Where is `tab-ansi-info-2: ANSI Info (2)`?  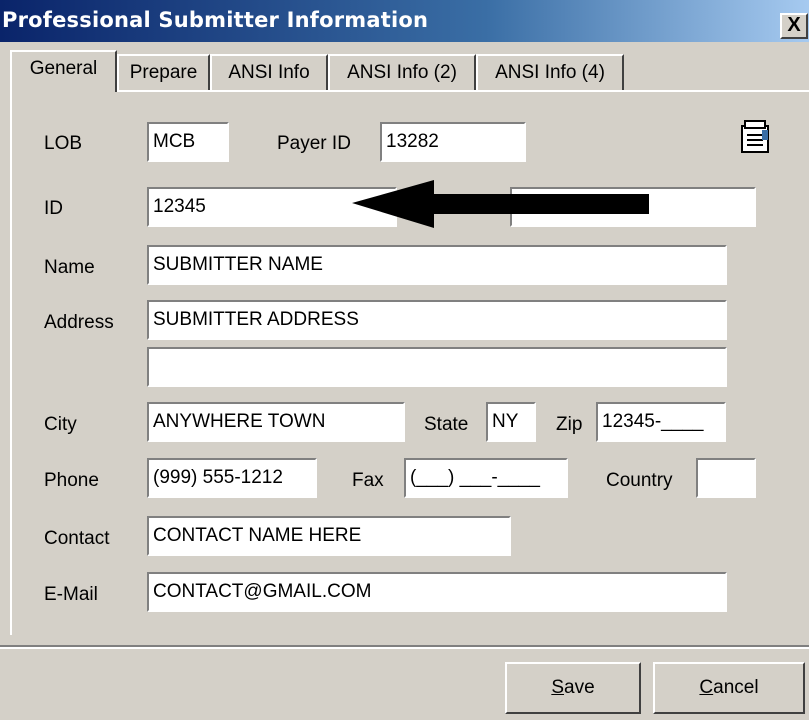 tab-ansi-info-2: ANSI Info (2) is located at coordinates (402, 72).